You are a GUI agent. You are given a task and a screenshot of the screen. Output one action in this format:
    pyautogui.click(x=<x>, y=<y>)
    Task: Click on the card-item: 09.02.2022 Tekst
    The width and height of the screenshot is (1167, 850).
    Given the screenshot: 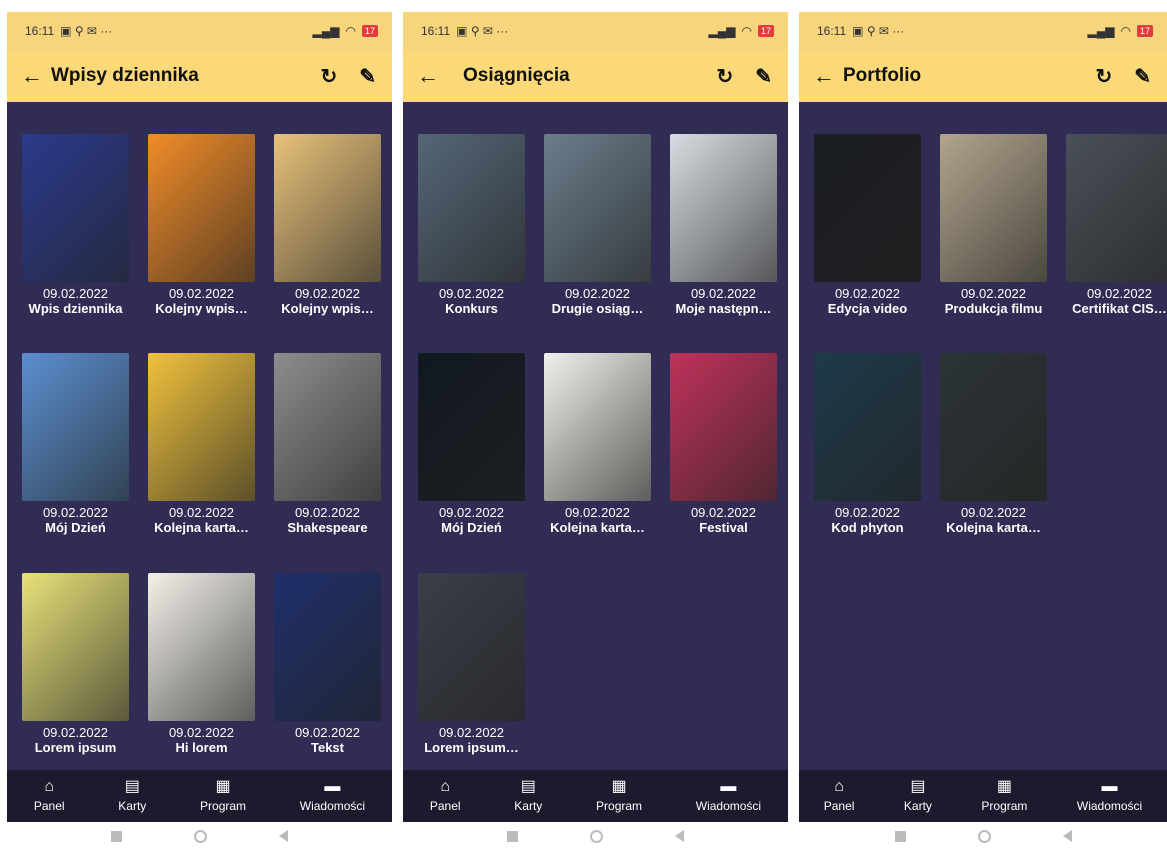 What is the action you would take?
    pyautogui.click(x=327, y=664)
    